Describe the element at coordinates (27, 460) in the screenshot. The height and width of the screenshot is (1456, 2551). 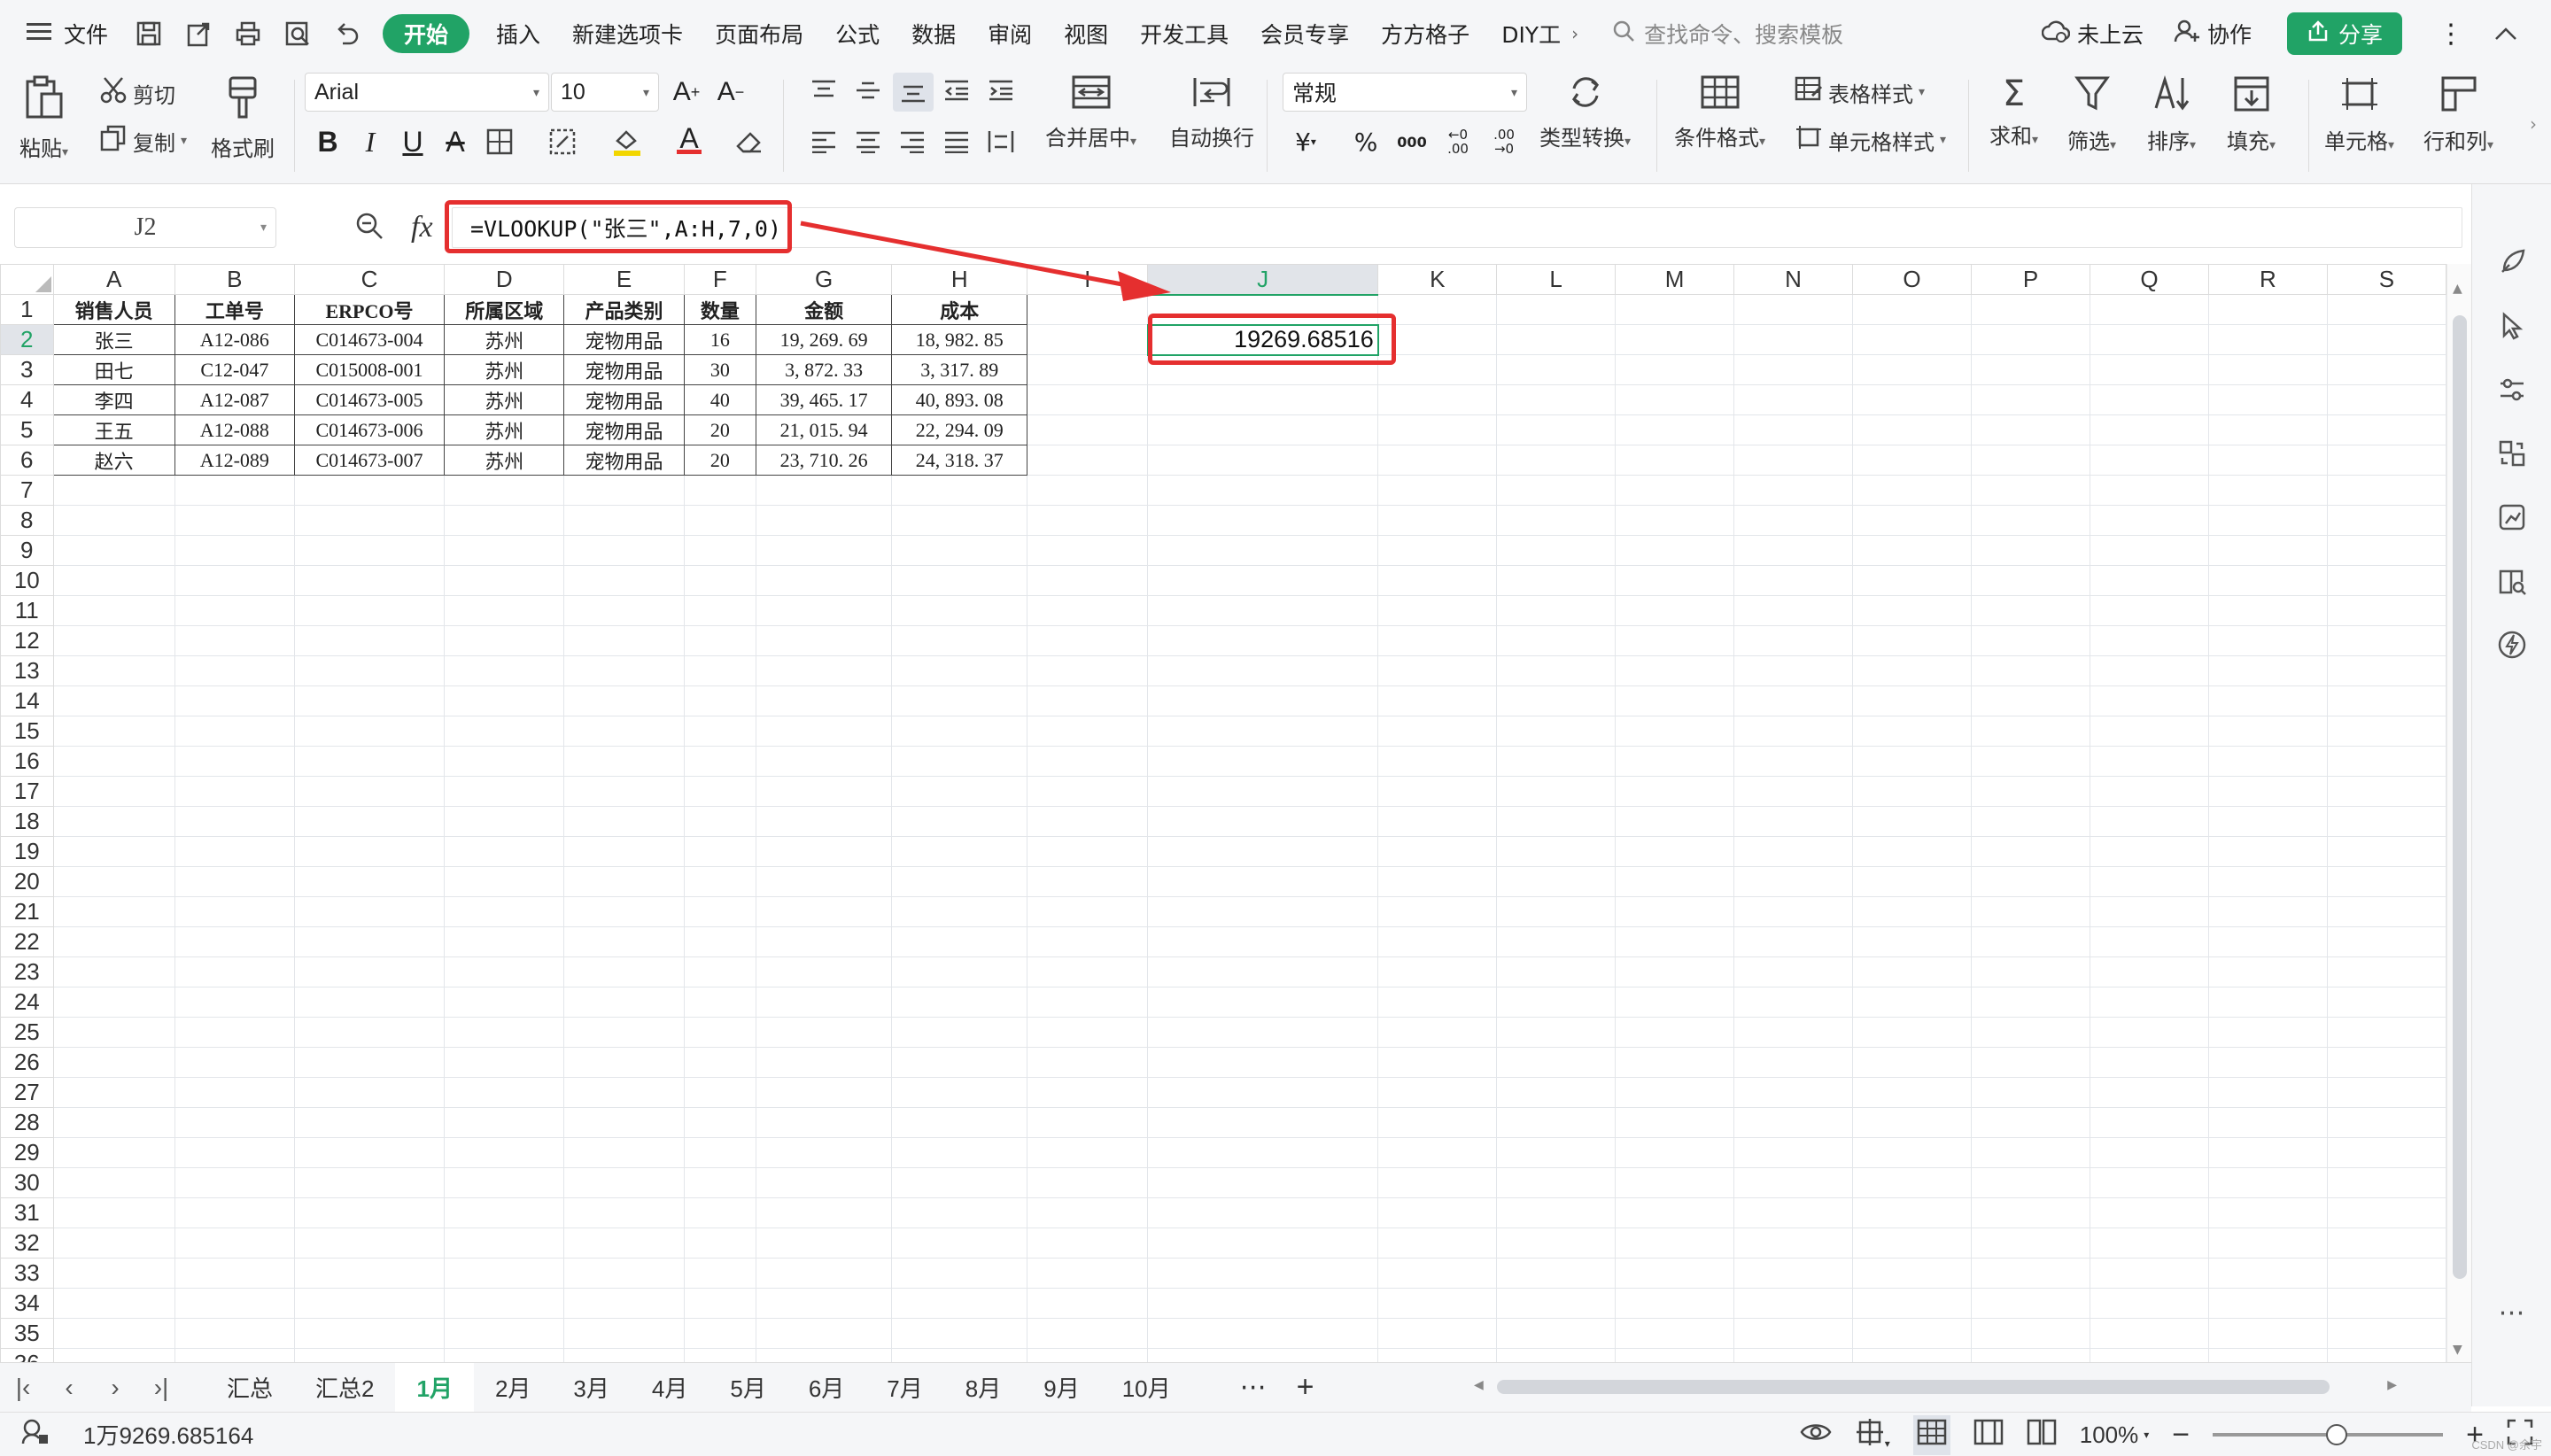
I see `row-header: 6` at that location.